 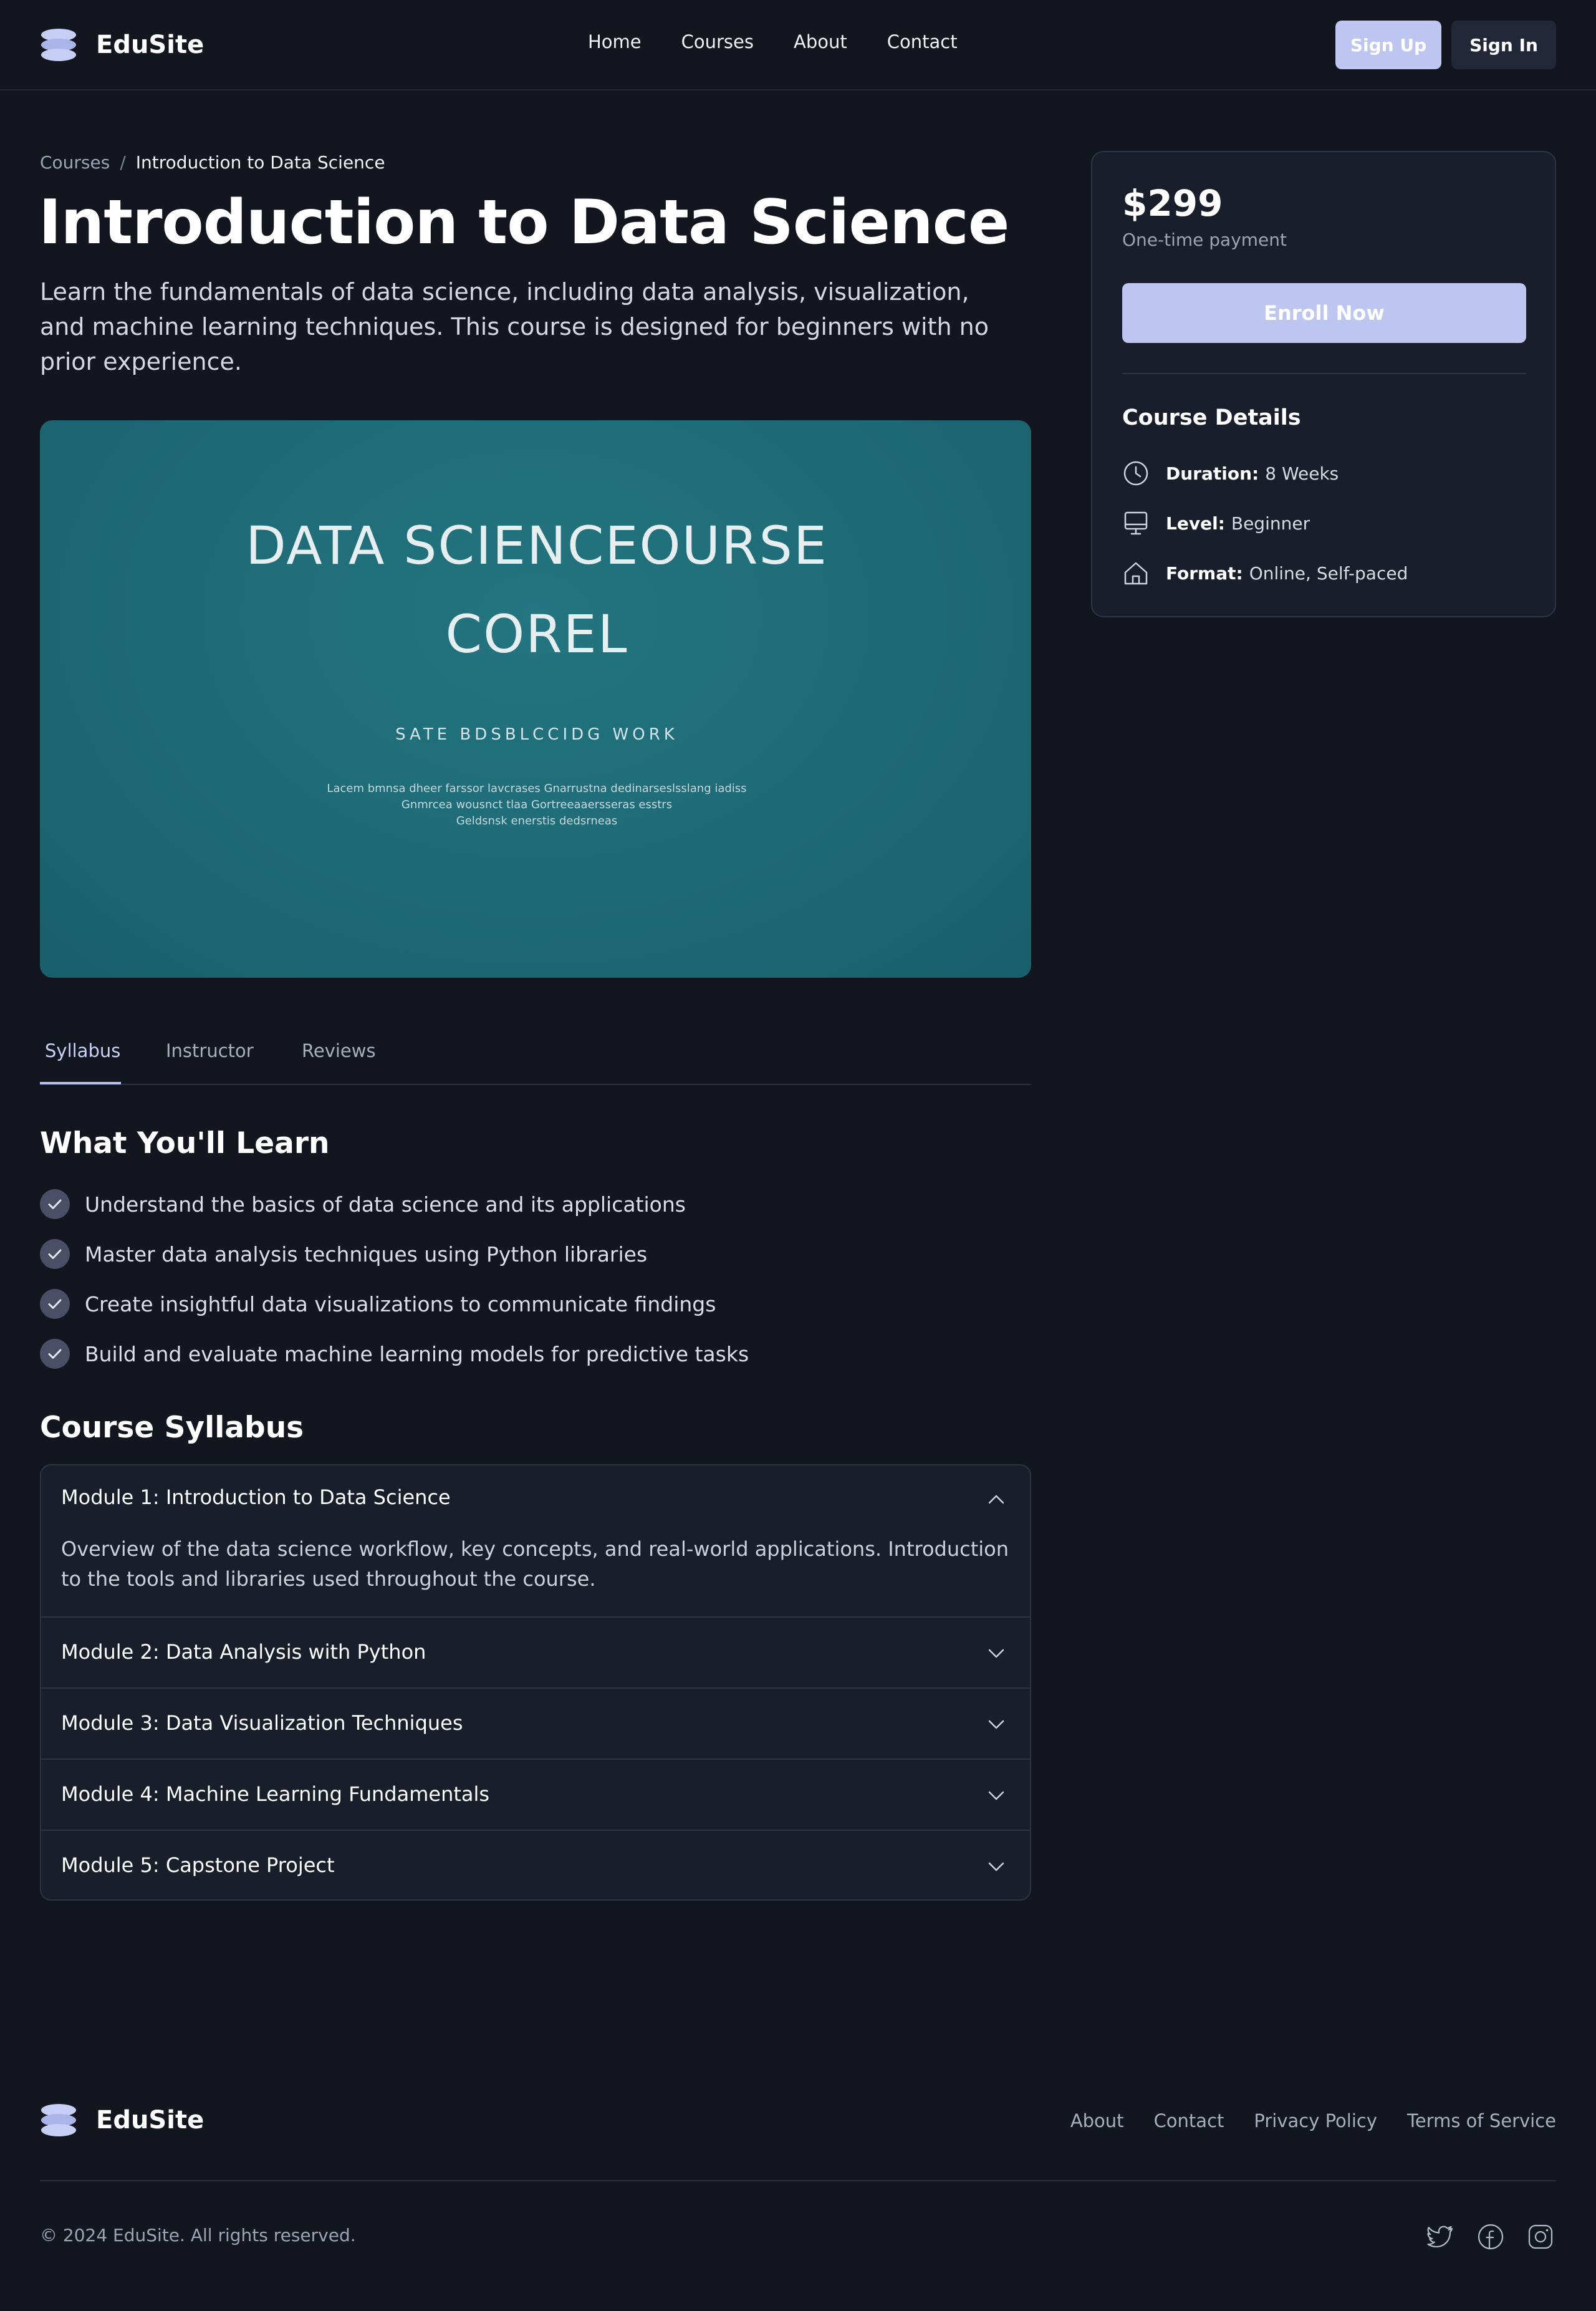 I want to click on home-icon, so click(x=1136, y=573).